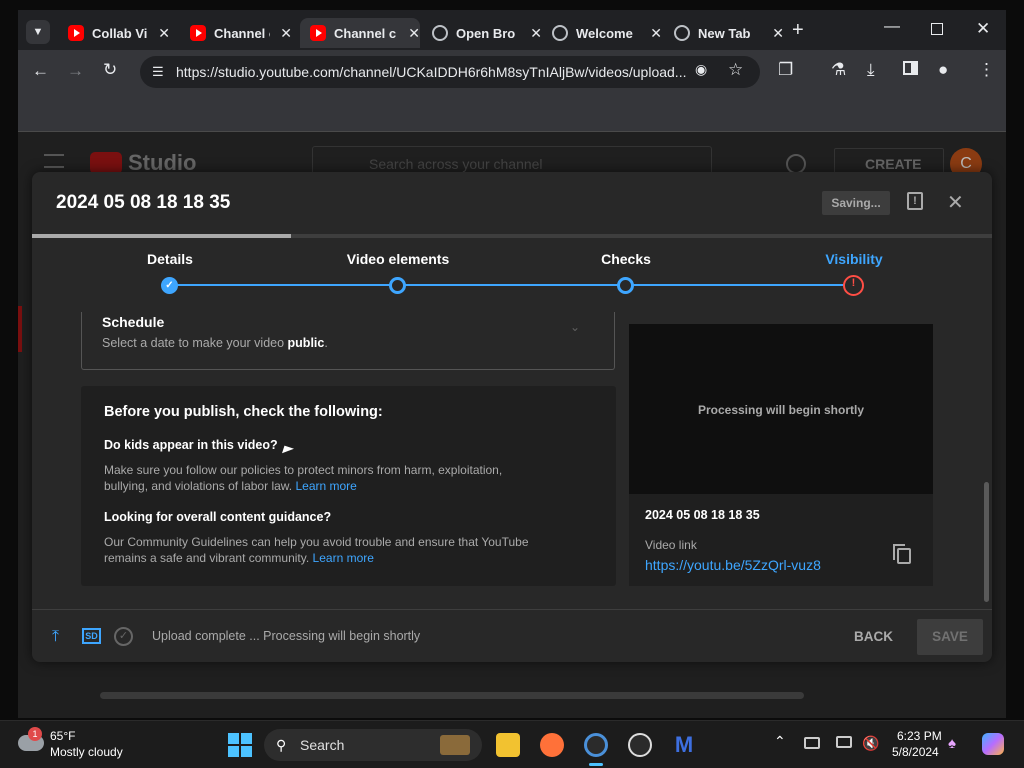  What do you see at coordinates (798, 30) in the screenshot?
I see `new-tab-button: +` at bounding box center [798, 30].